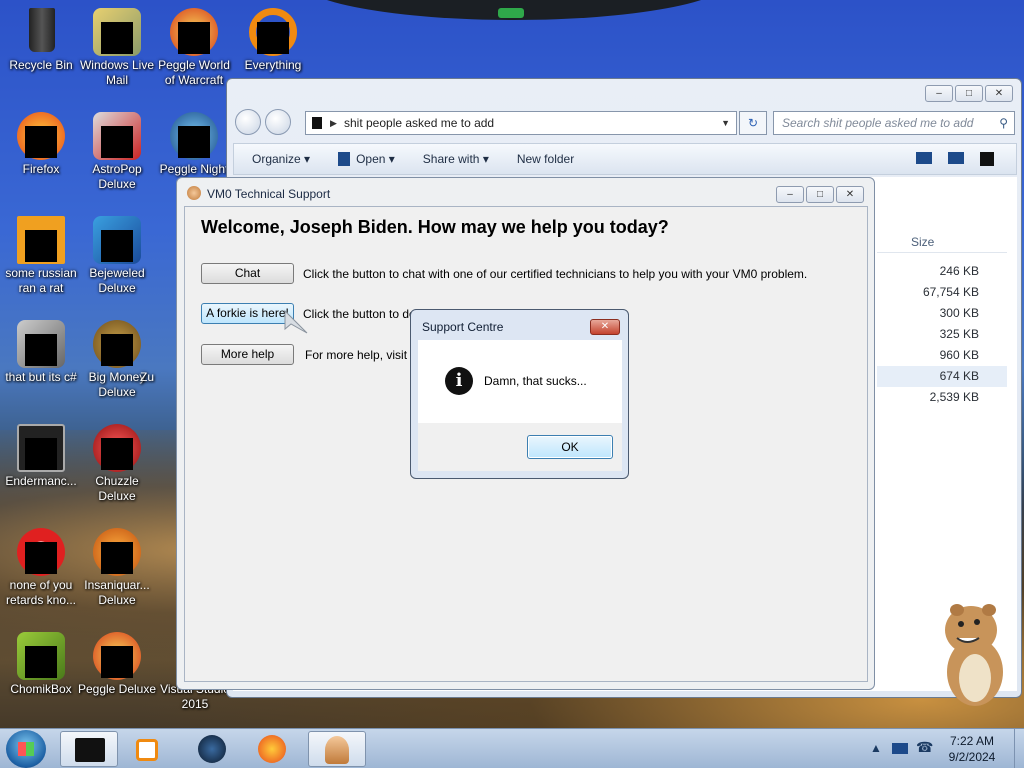  I want to click on opera-icon, so click(41, 552).